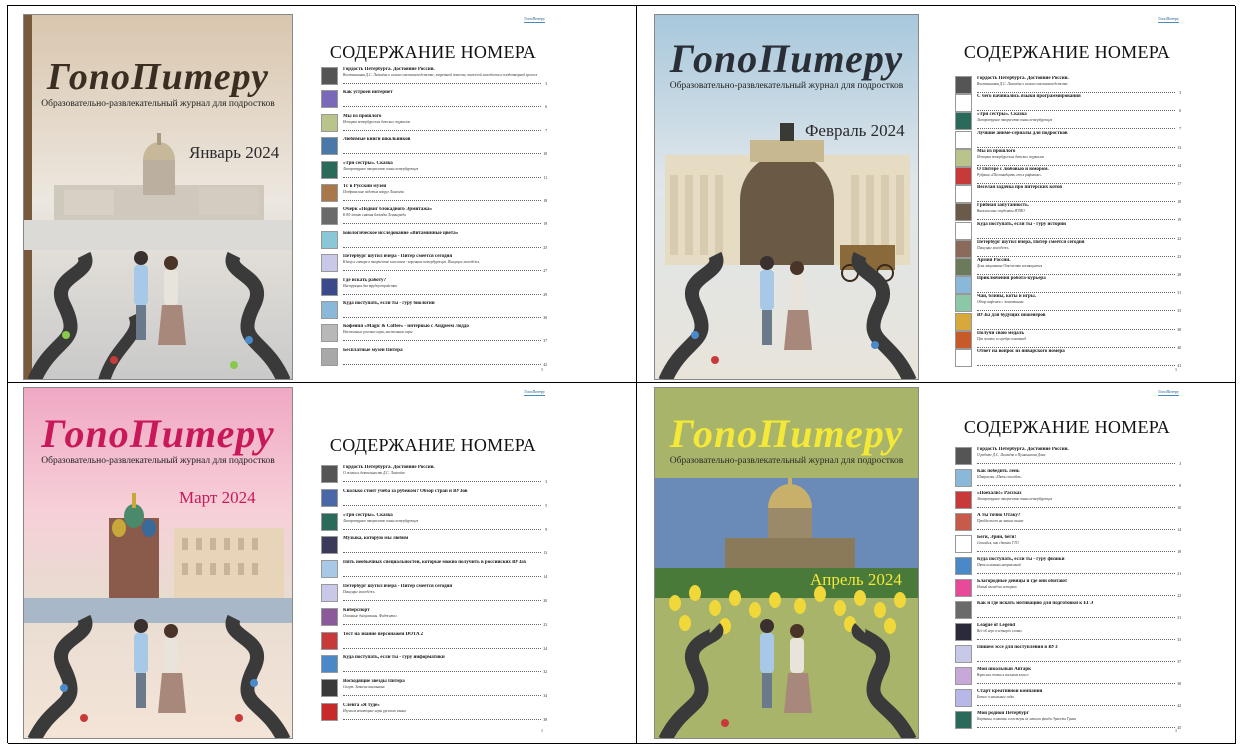  What do you see at coordinates (545, 271) in the screenshot?
I see `toc-entry-page: 27` at bounding box center [545, 271].